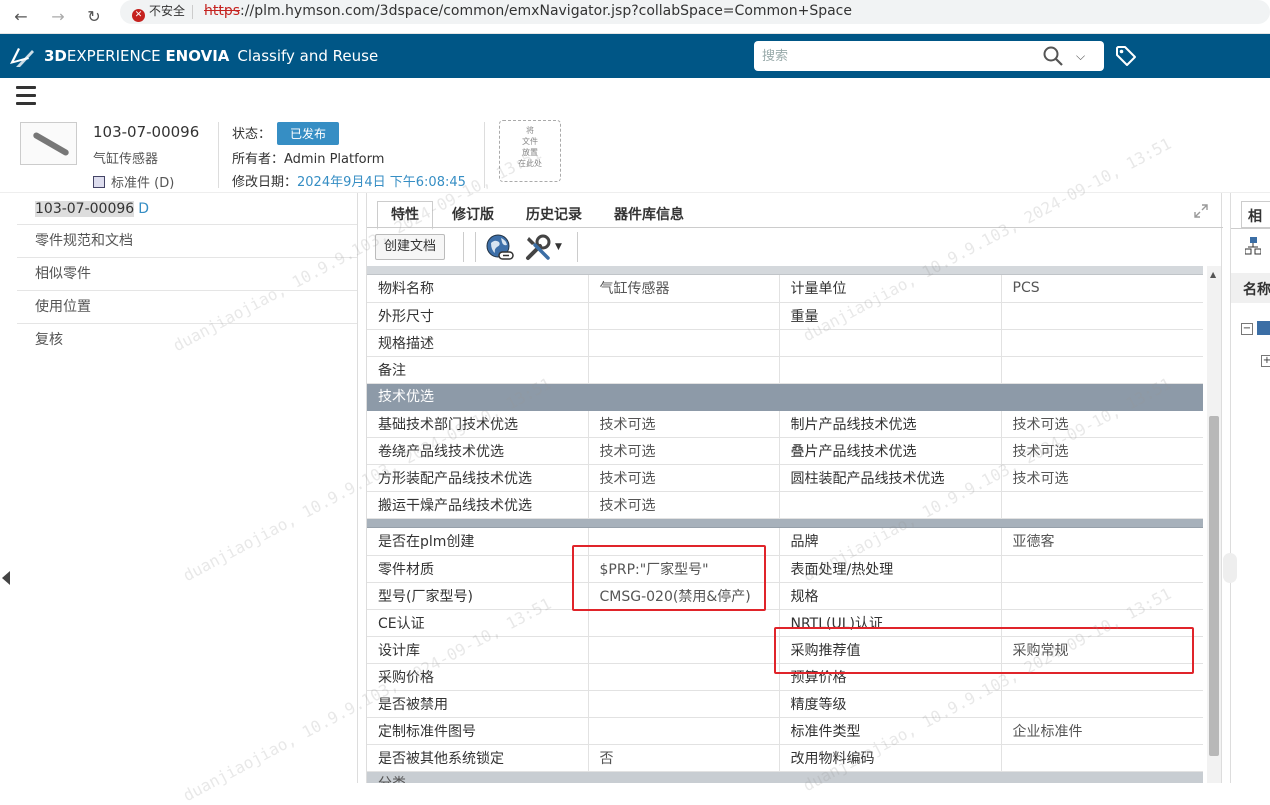 The width and height of the screenshot is (1270, 805). Describe the element at coordinates (785, 777) in the screenshot. I see `section-header-classification: 分类` at that location.